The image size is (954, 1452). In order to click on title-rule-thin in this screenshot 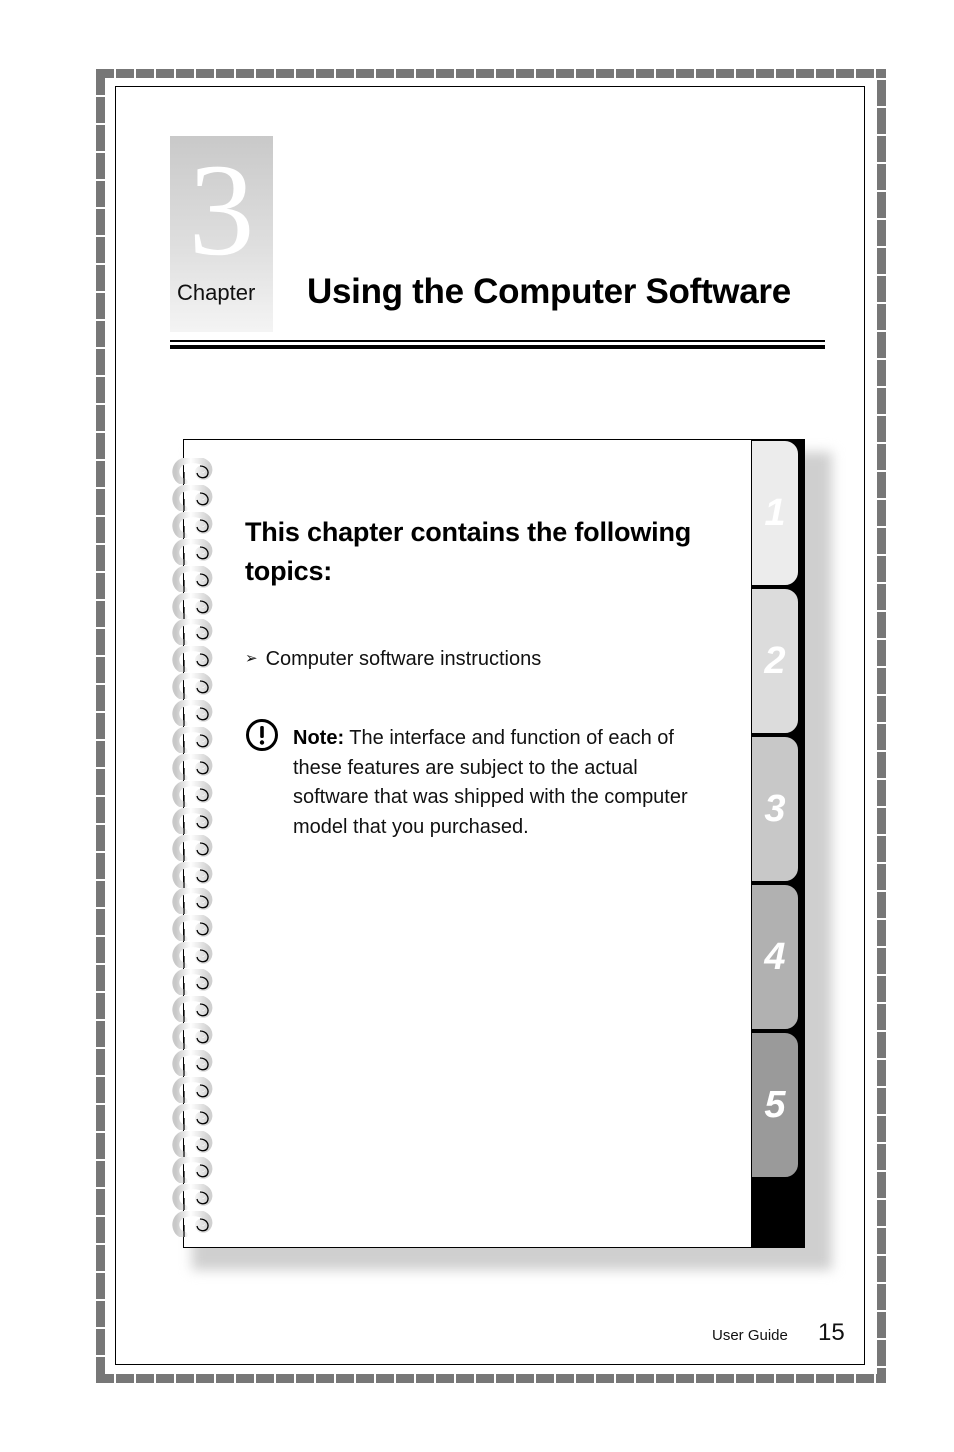, I will do `click(497, 341)`.